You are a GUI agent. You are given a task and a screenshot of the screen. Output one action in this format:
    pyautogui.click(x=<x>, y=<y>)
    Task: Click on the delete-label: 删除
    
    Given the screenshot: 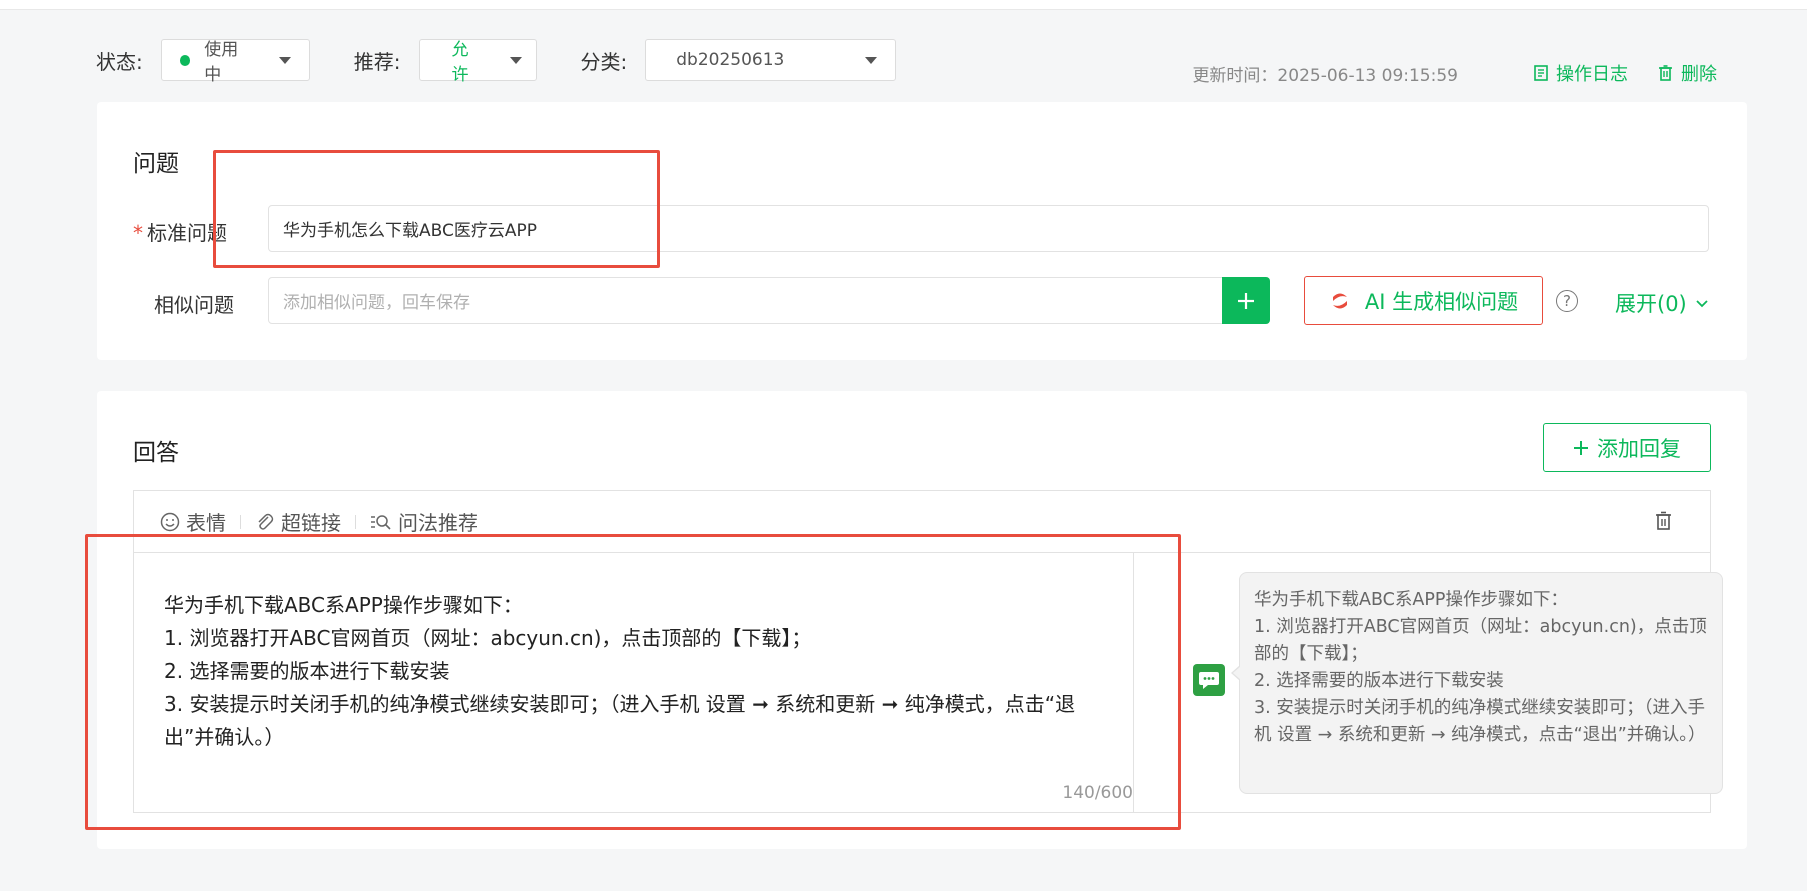 What is the action you would take?
    pyautogui.click(x=1699, y=74)
    